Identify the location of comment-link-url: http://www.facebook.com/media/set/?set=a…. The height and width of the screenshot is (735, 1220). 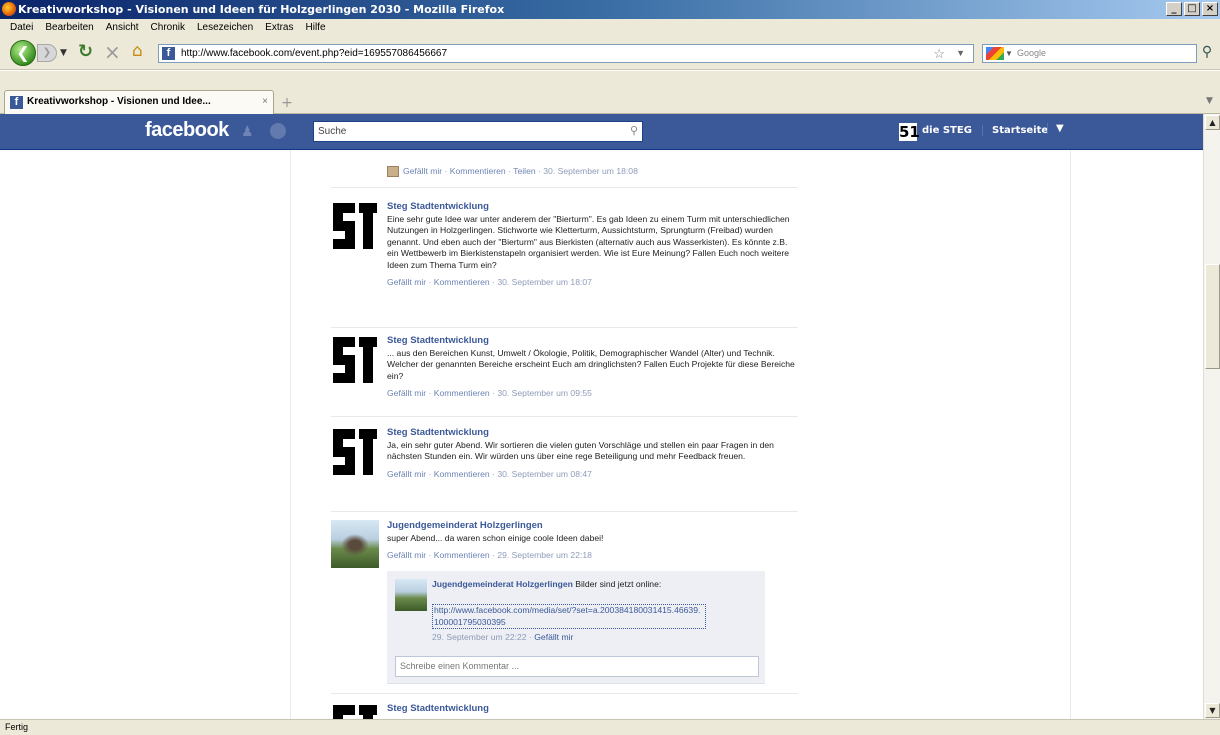
(569, 617).